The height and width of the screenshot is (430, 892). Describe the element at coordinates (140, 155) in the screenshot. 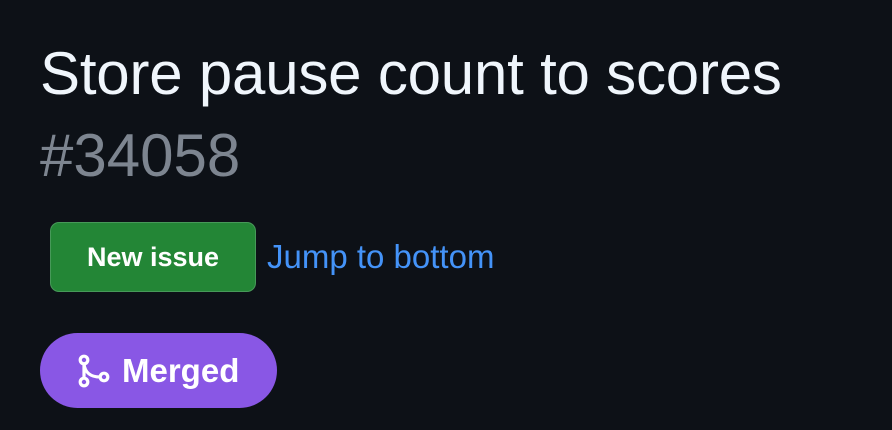

I see `pr-number: #34058` at that location.